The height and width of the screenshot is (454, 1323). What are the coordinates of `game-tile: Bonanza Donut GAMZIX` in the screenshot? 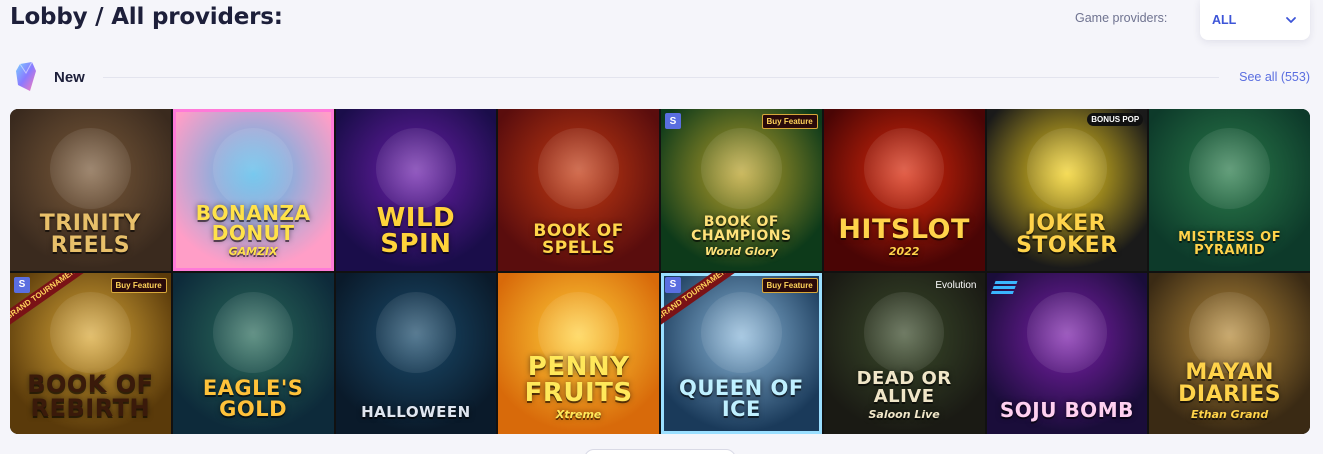 It's located at (253, 190).